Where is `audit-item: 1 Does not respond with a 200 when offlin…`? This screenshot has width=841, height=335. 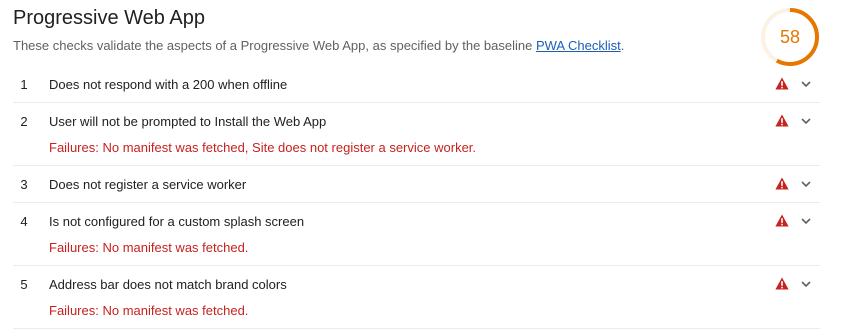
audit-item: 1 Does not respond with a 200 when offlin… is located at coordinates (416, 84).